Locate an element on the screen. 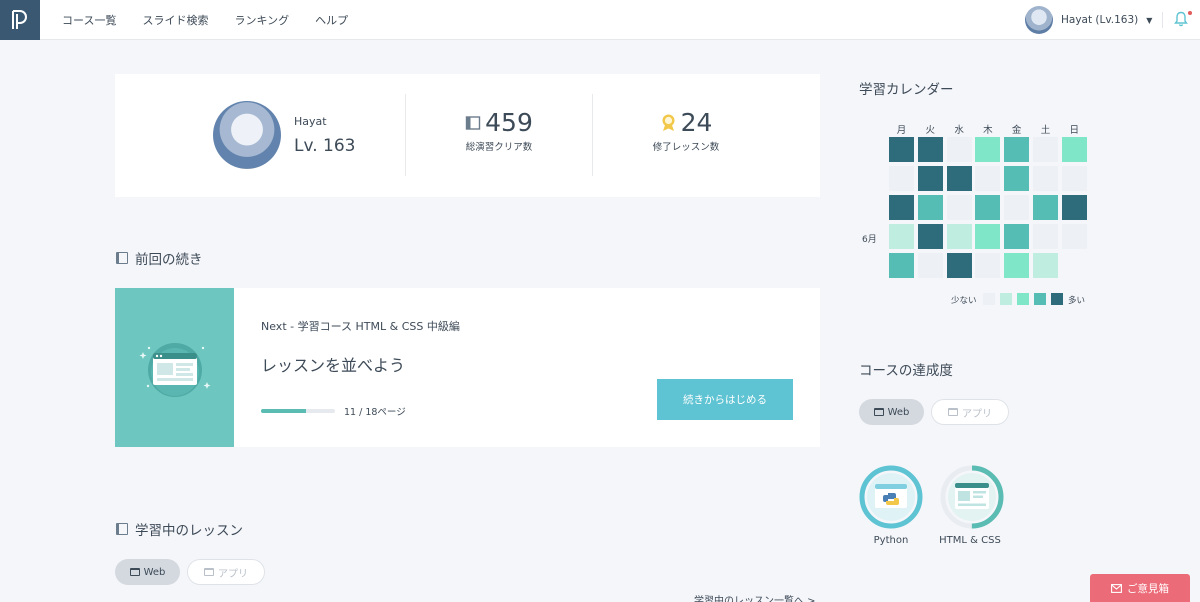 This screenshot has height=602, width=1200. continue-section-title: 前回の続き is located at coordinates (159, 258).